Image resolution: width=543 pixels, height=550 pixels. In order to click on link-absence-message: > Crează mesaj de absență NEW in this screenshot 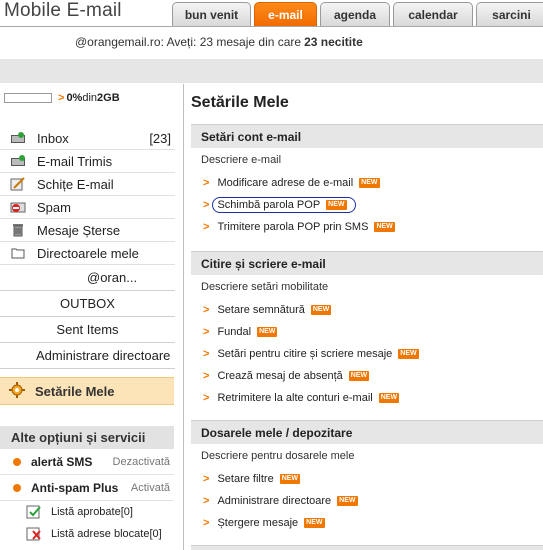, I will do `click(367, 376)`.